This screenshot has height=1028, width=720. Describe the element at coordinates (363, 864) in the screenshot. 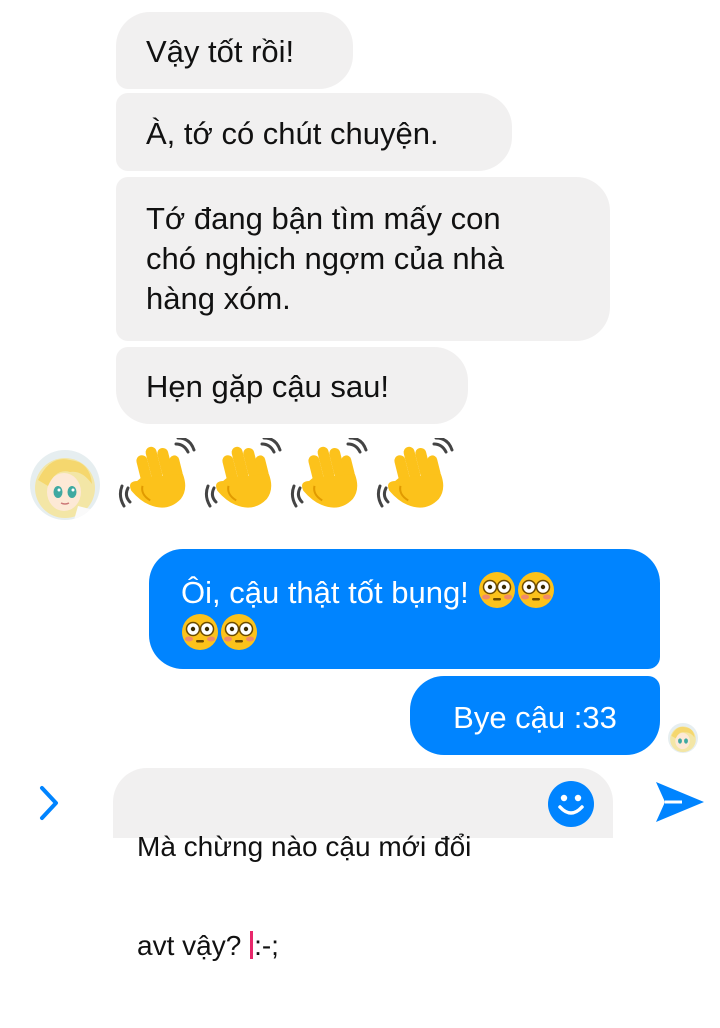

I see `message-input: Mà chừng nào cậu mới đổi avt vậy? :-;` at that location.